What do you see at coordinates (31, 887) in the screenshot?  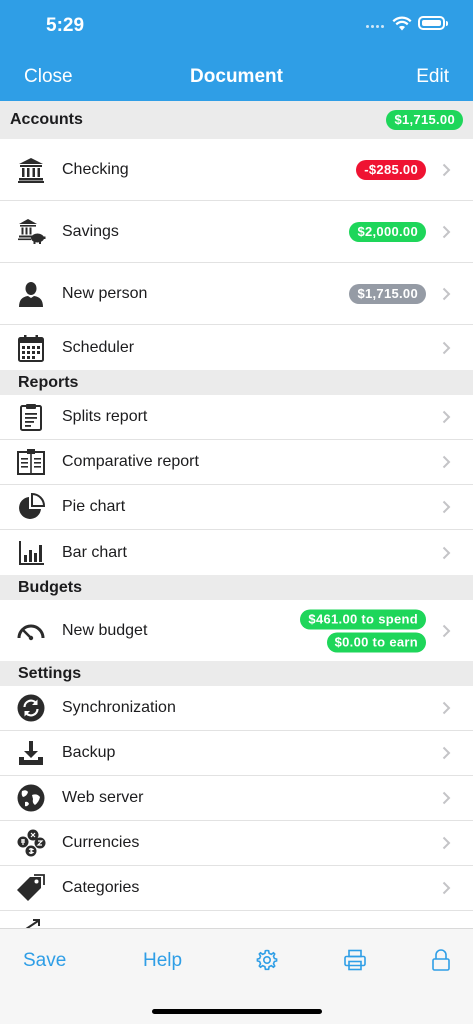 I see `tag-icon` at bounding box center [31, 887].